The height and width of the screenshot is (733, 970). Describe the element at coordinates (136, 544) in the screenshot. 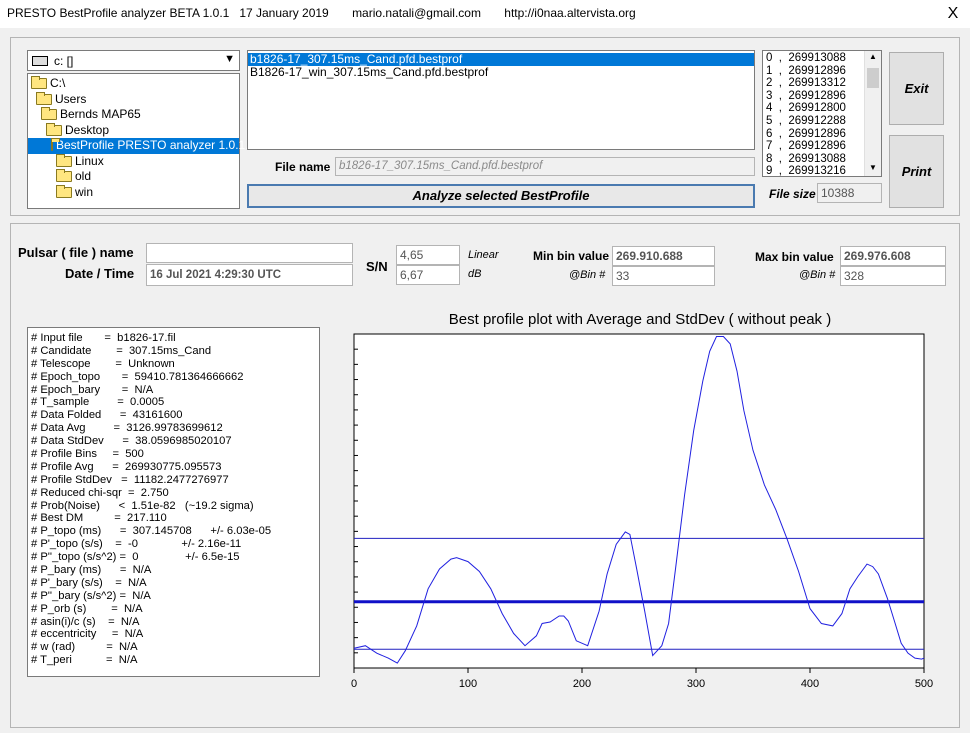

I see `info-line: # P'_topo (s/s) = -0 +/- 2.16e-11` at that location.